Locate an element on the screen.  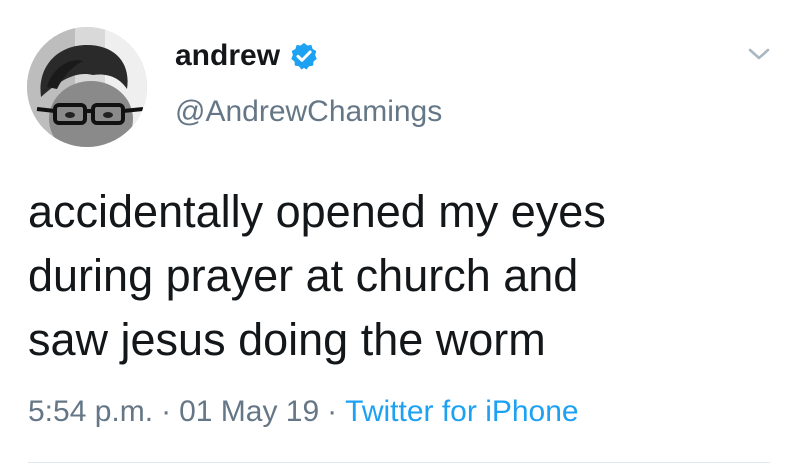
user-handle: @AndrewChamings is located at coordinates (308, 112).